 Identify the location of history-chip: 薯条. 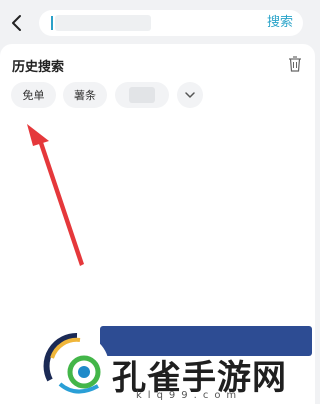
(85, 95).